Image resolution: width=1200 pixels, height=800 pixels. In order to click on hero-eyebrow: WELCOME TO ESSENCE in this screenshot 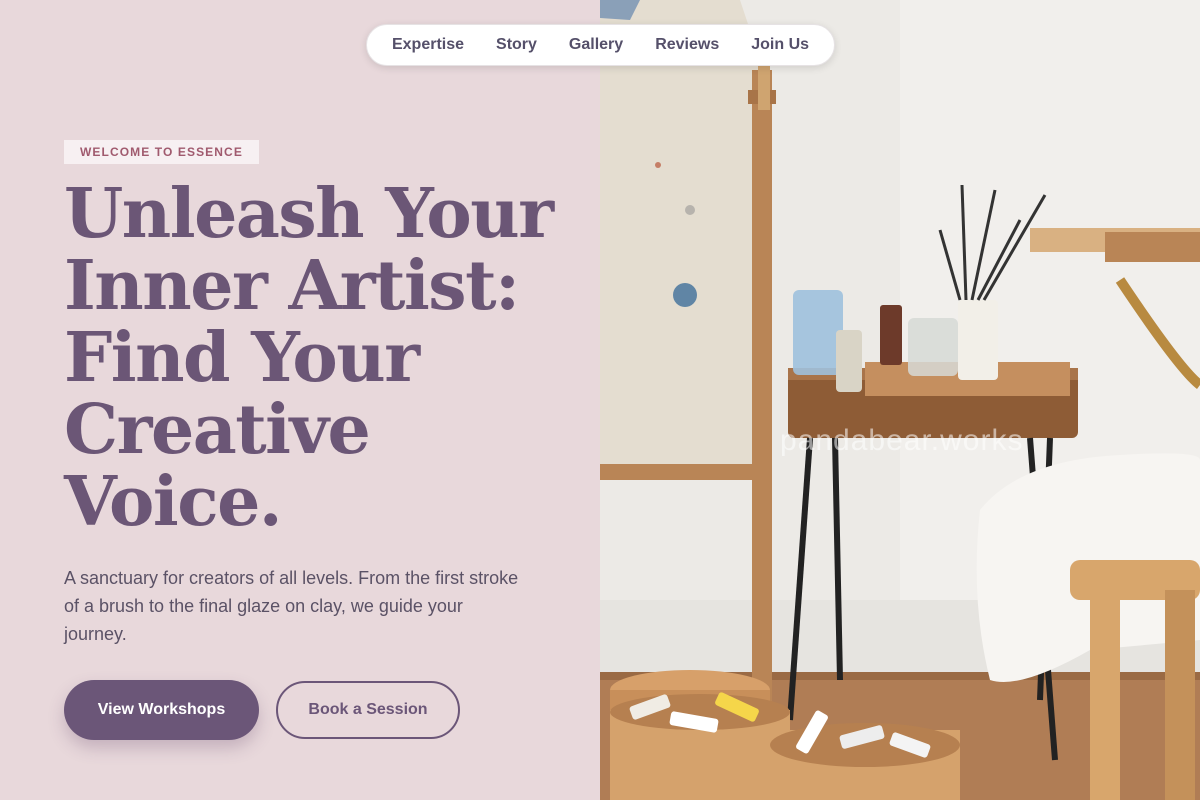, I will do `click(161, 152)`.